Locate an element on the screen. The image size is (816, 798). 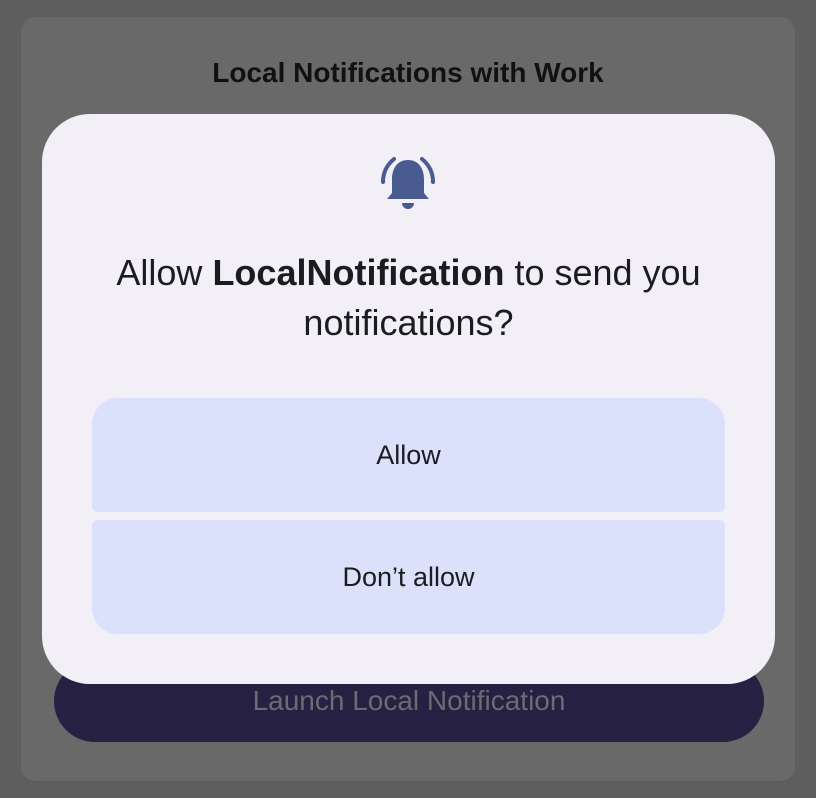
bell-icon is located at coordinates (408, 183).